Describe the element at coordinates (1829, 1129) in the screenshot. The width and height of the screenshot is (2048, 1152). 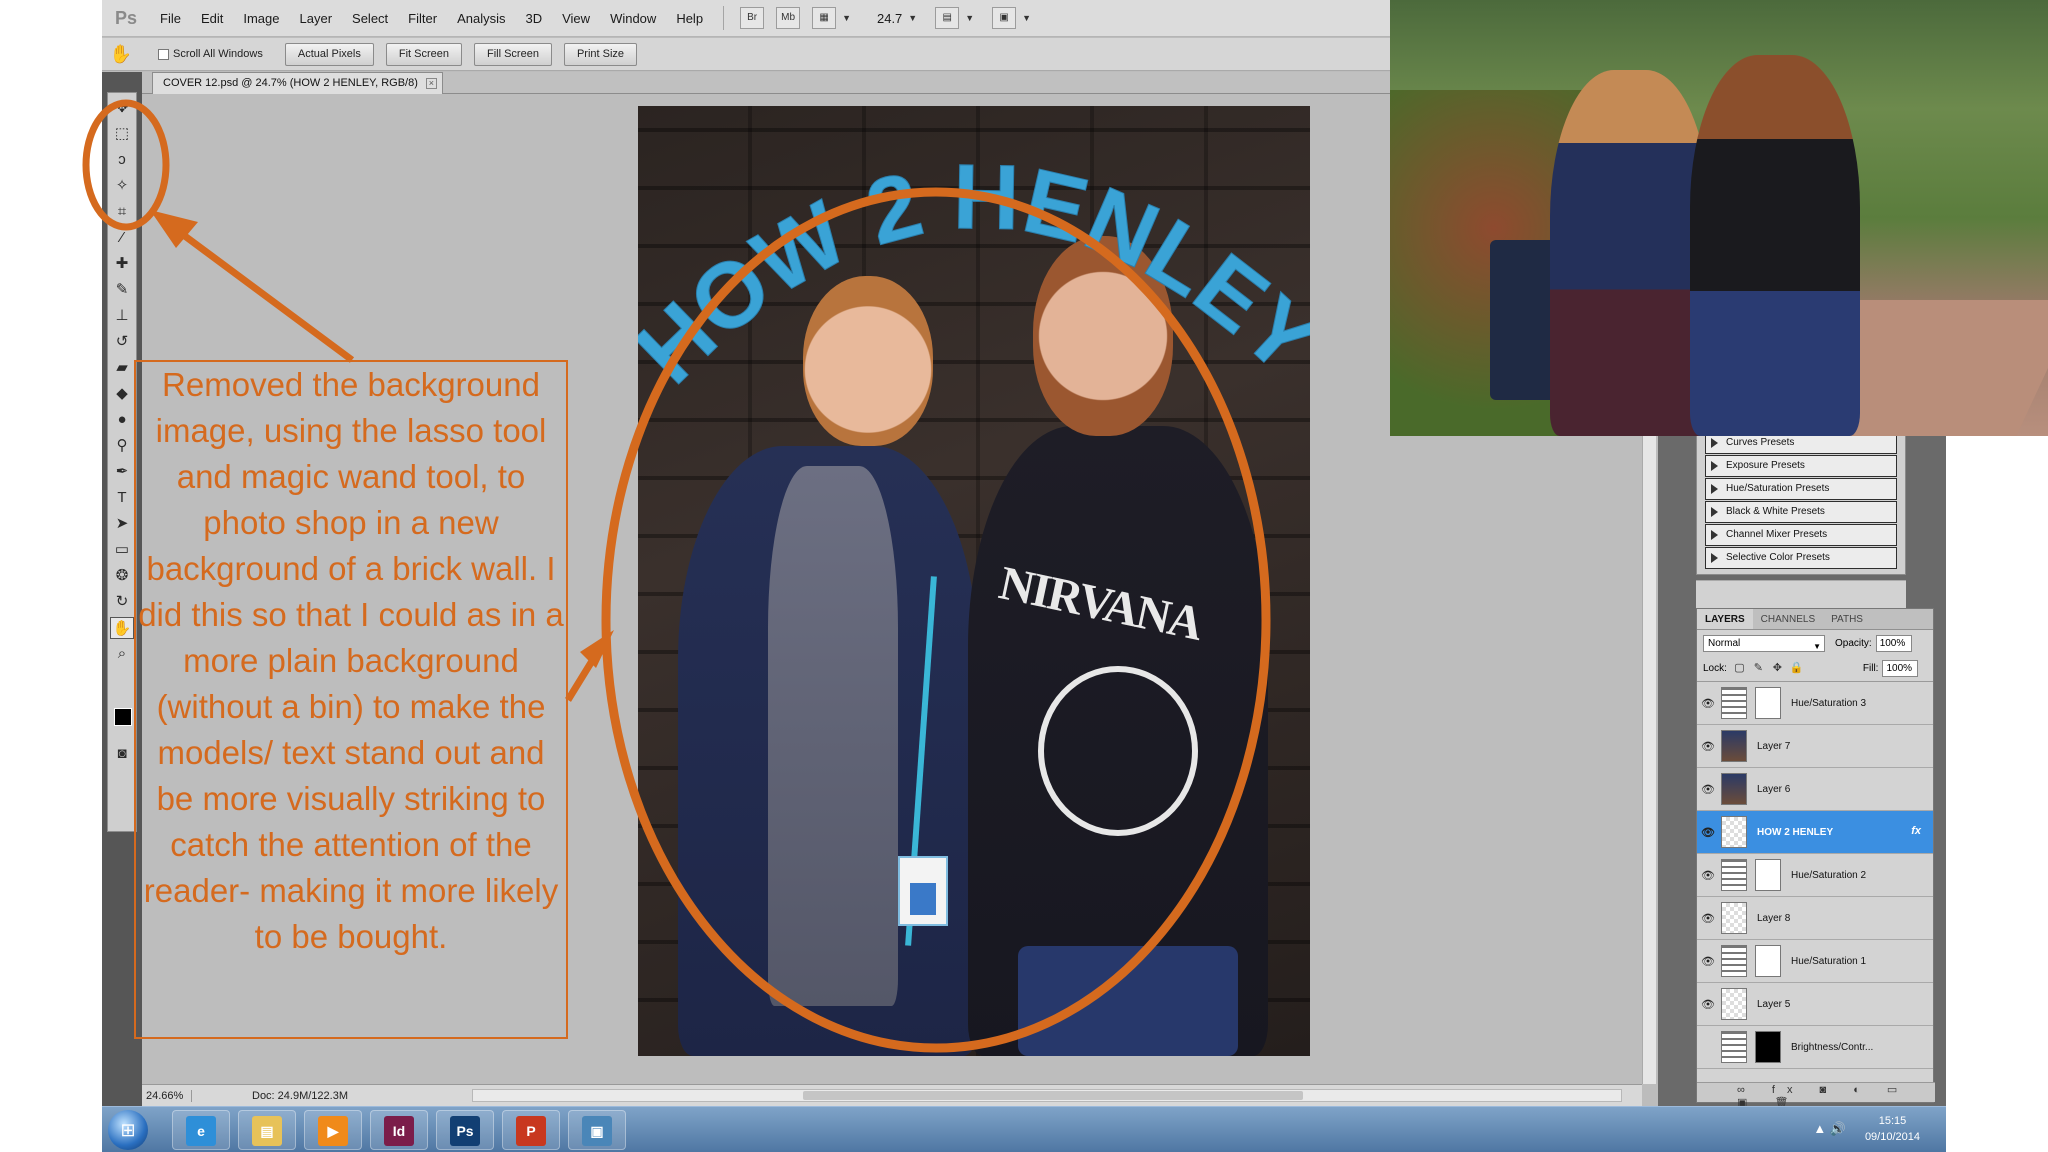
I see `system-tray: ▲ 🔊` at that location.